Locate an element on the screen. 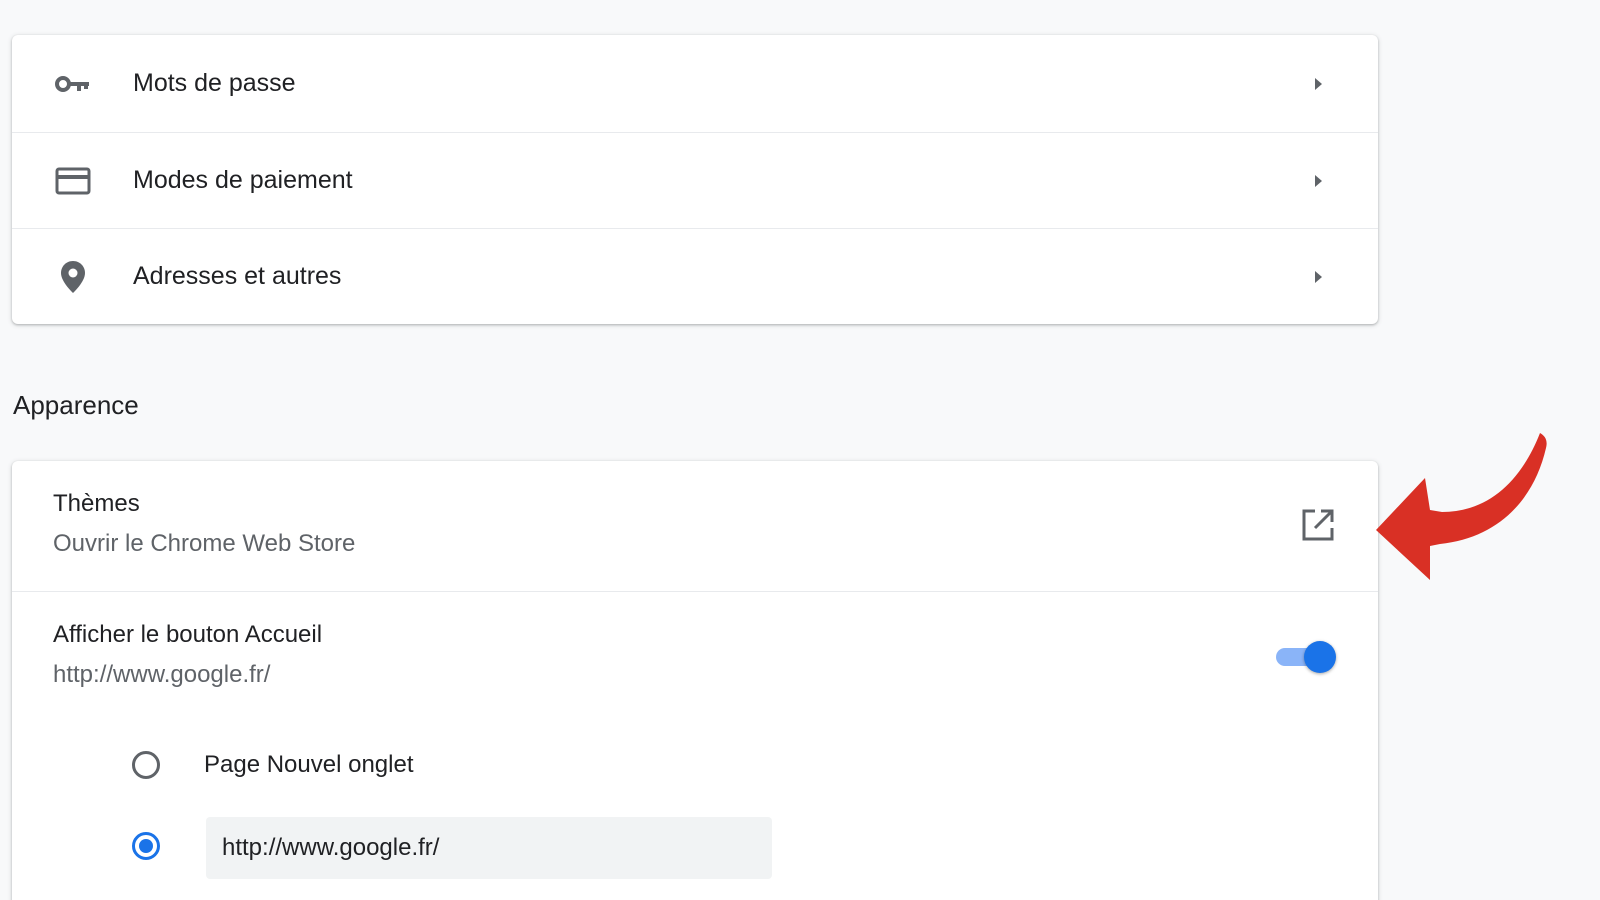 The width and height of the screenshot is (1600, 900). appearance-section-title: Apparence is located at coordinates (76, 405).